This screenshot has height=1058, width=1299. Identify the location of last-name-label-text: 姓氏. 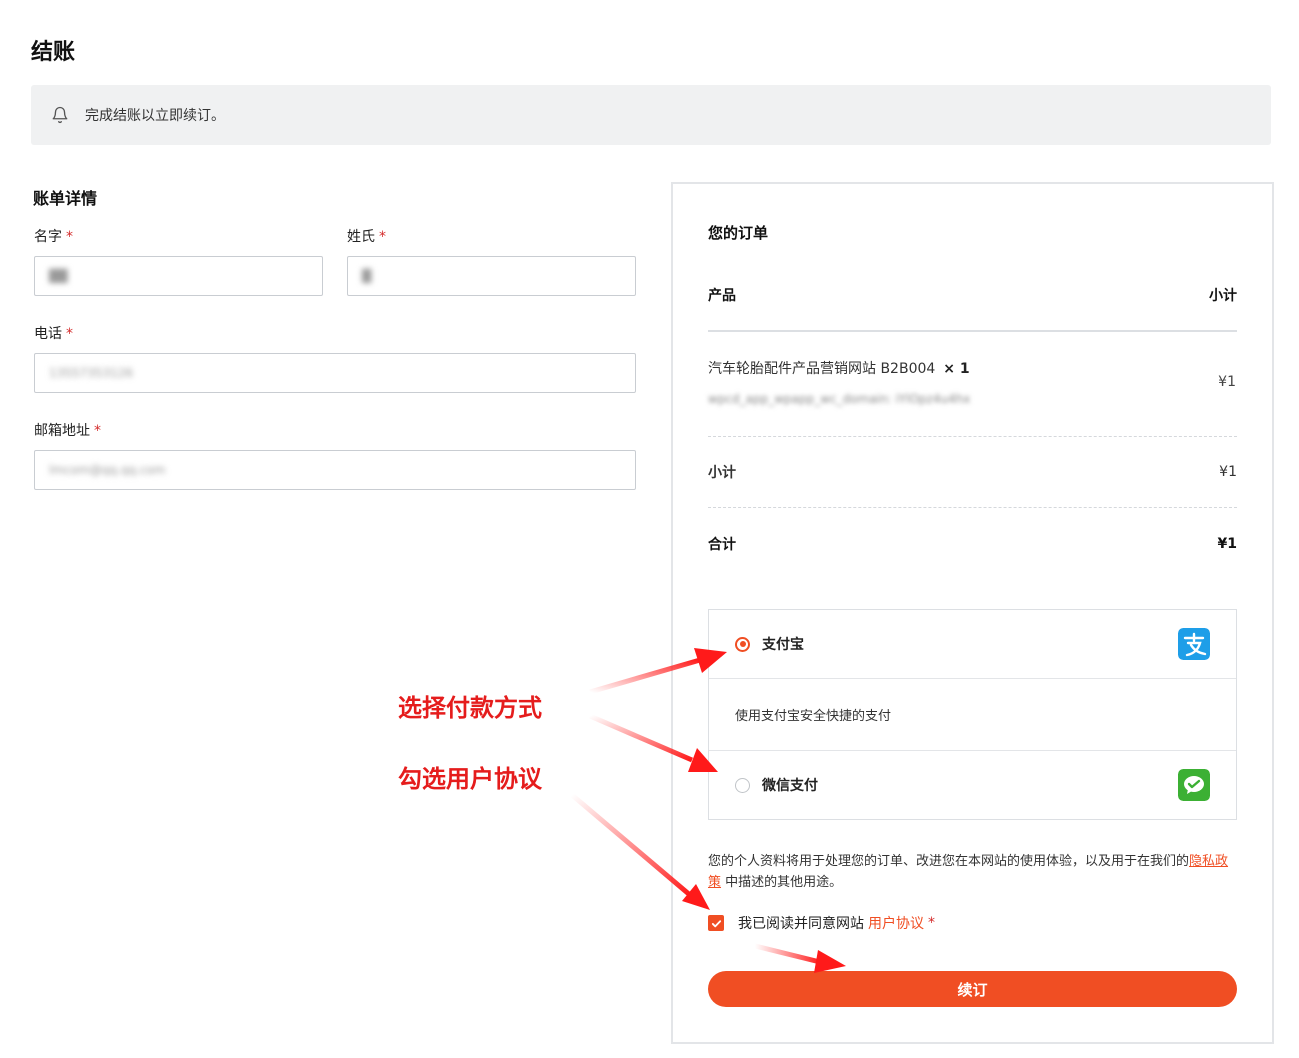
(361, 237).